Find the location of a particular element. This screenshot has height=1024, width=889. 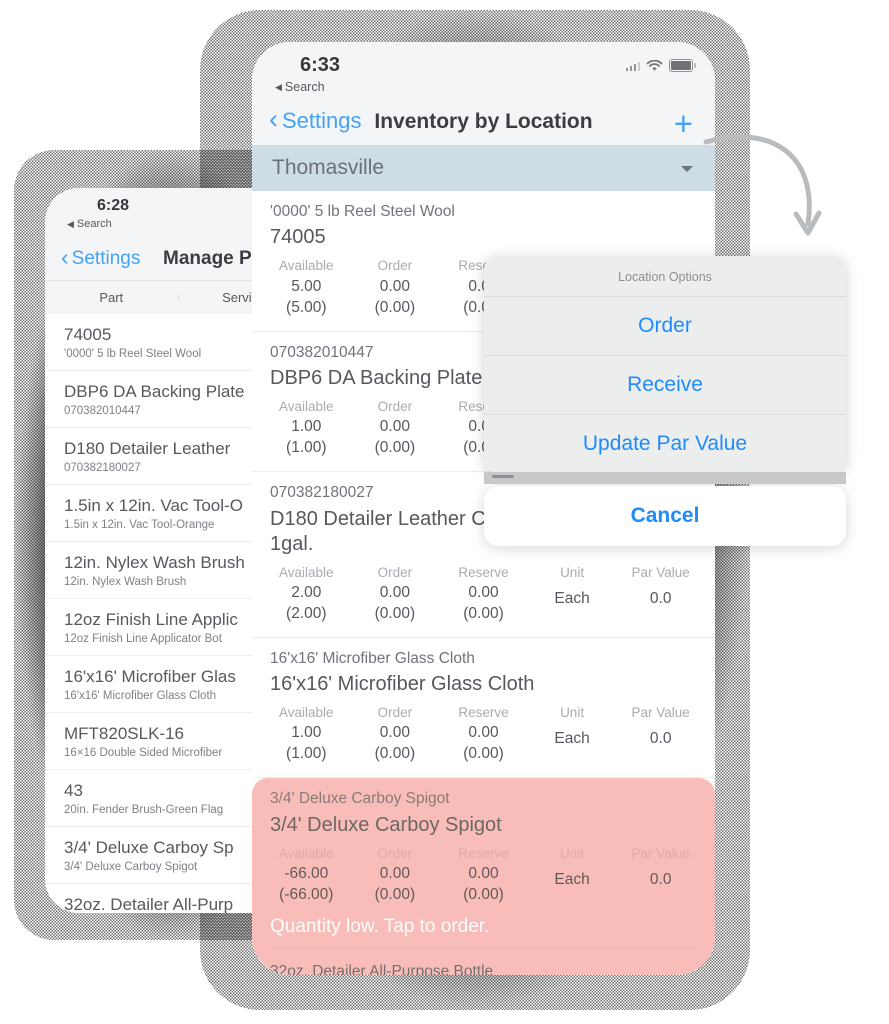

action-receive-button: Receive is located at coordinates (665, 385).